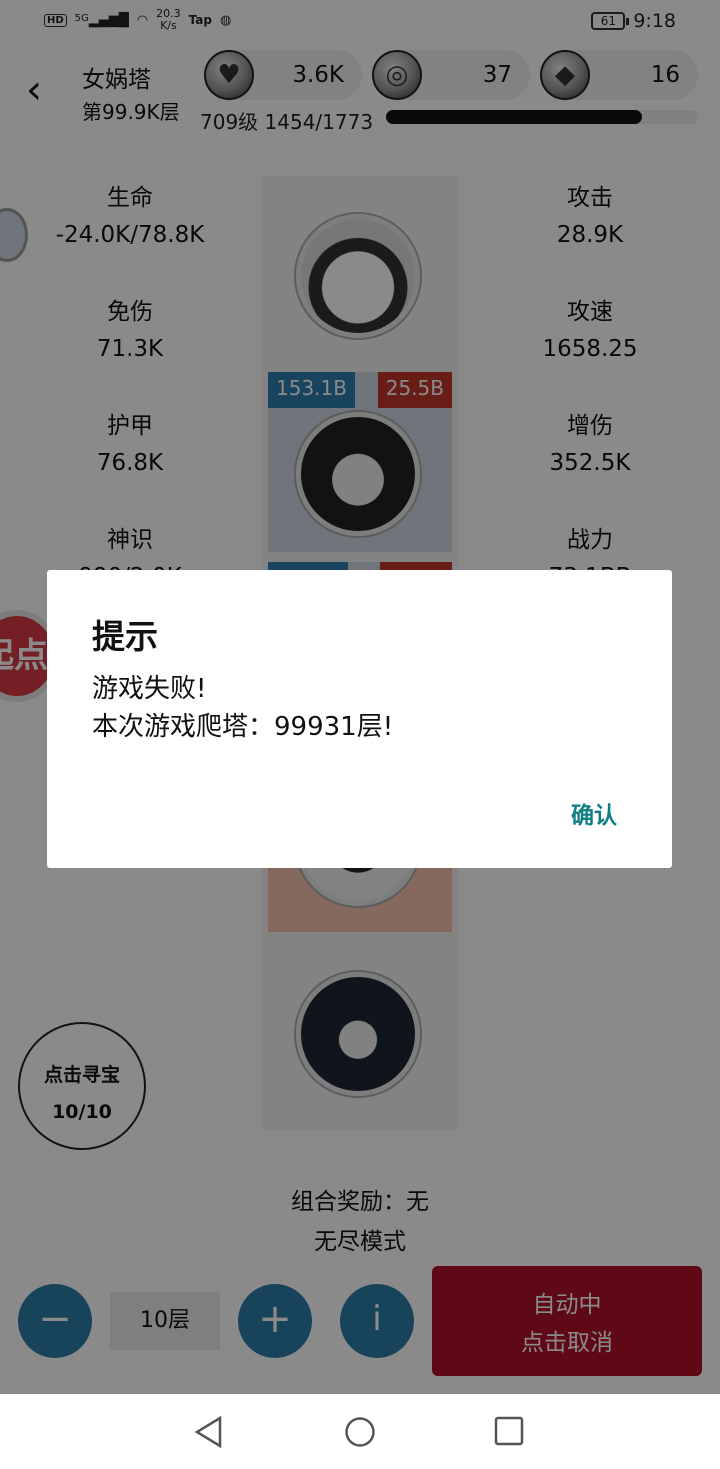 The height and width of the screenshot is (1469, 720). What do you see at coordinates (209, 1433) in the screenshot?
I see `nav-back-icon` at bounding box center [209, 1433].